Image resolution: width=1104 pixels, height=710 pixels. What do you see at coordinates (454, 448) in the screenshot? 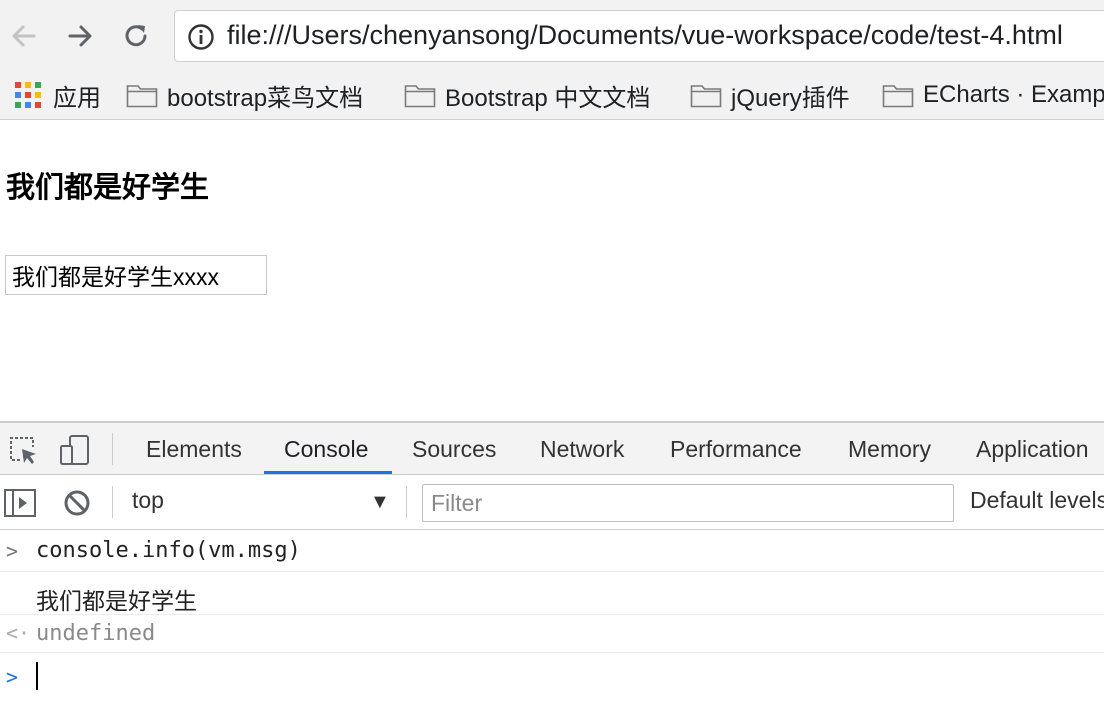
I see `tab-sources: Sources` at bounding box center [454, 448].